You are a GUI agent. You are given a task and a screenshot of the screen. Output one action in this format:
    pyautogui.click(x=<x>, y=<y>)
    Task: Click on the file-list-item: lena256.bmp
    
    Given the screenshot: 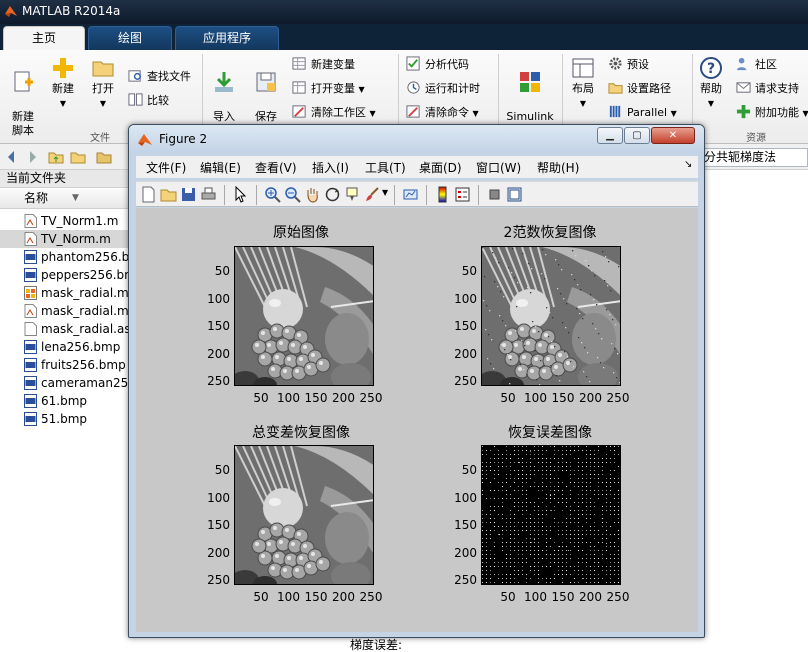 What is the action you would take?
    pyautogui.click(x=65, y=347)
    